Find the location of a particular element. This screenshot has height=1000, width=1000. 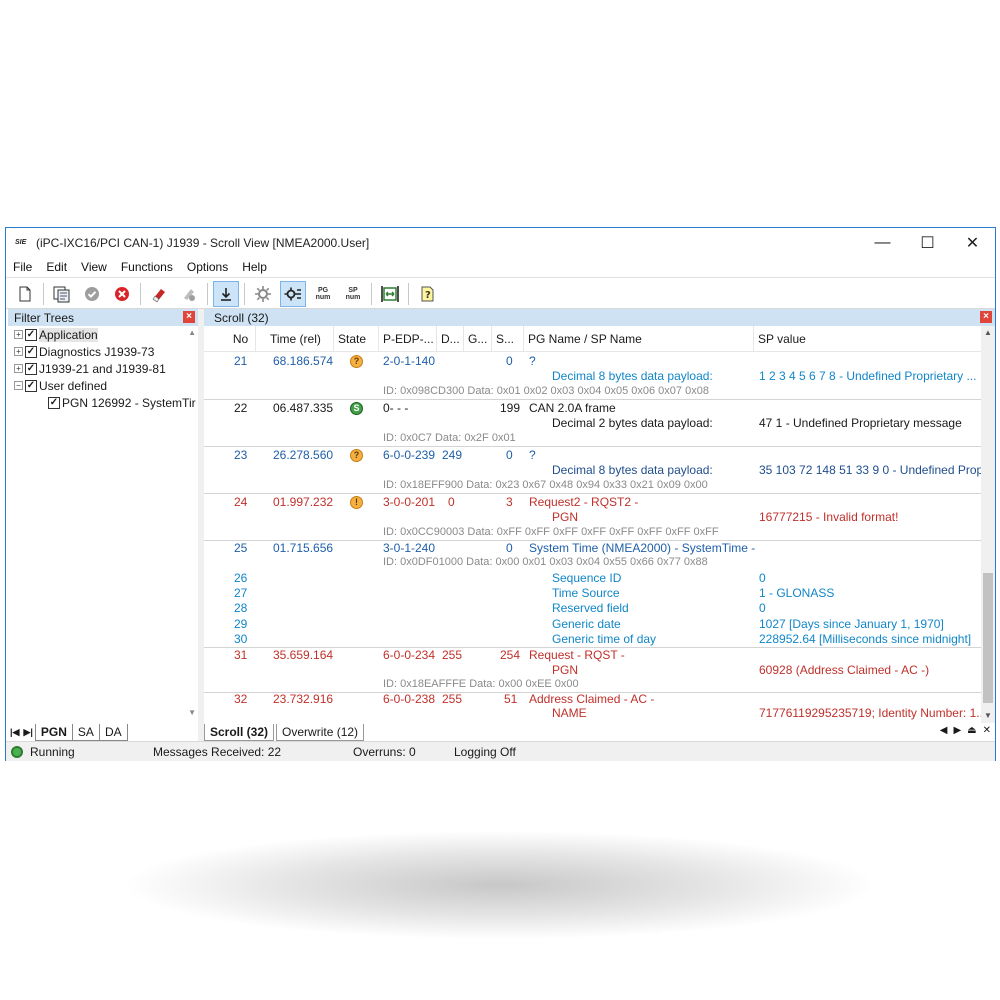

scroll-down-icon: ▼ is located at coordinates (988, 716).